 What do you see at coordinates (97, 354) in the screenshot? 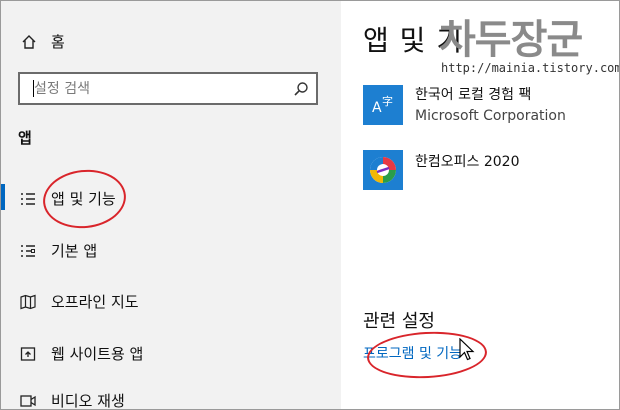
I see `sidebar-item-label: 웹 사이트용 앱` at bounding box center [97, 354].